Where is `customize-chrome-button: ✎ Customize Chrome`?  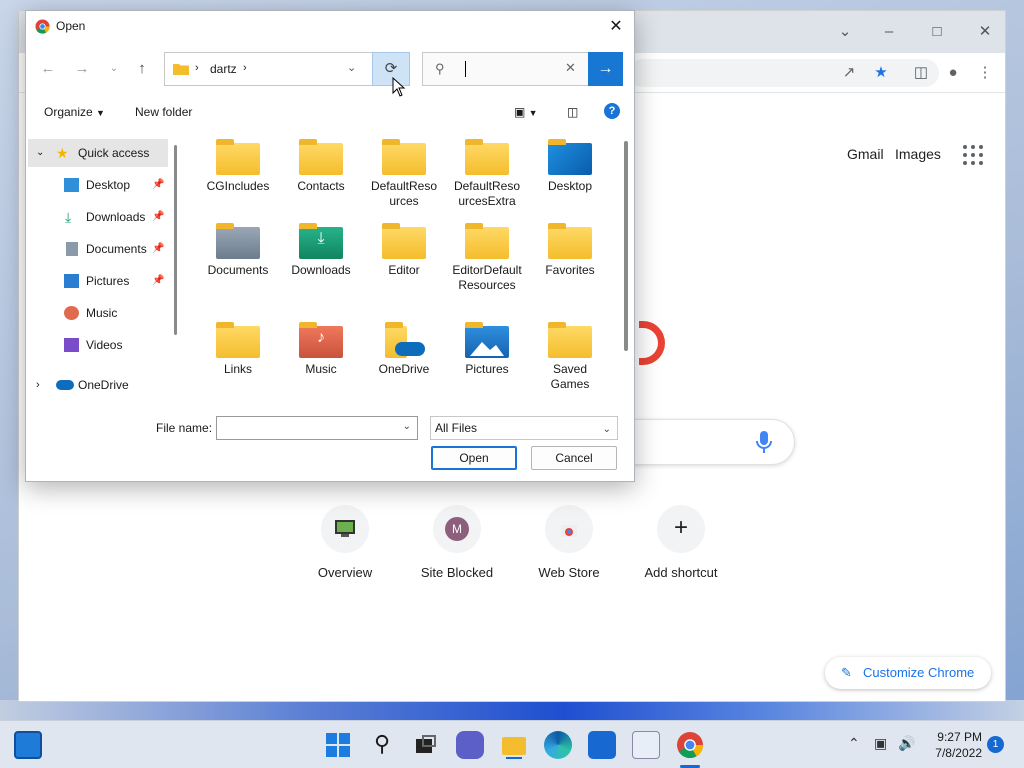
customize-chrome-button: ✎ Customize Chrome is located at coordinates (908, 673).